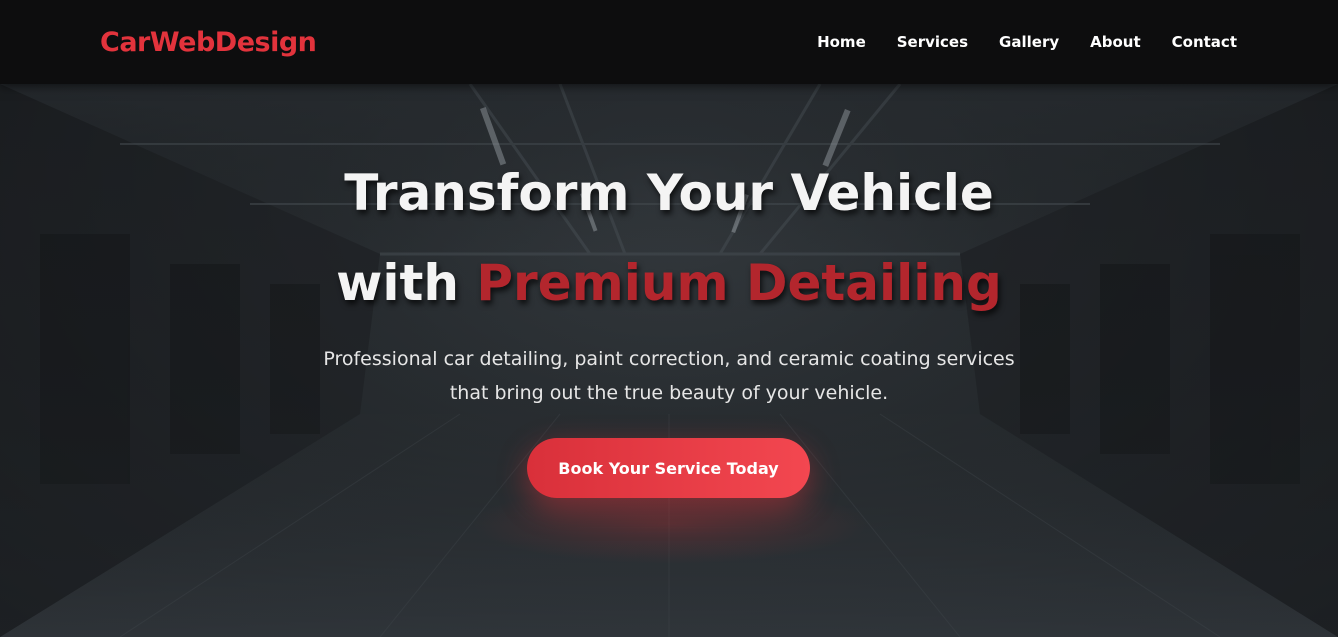 This screenshot has height=637, width=1338. Describe the element at coordinates (841, 42) in the screenshot. I see `nav-link-home: Home` at that location.